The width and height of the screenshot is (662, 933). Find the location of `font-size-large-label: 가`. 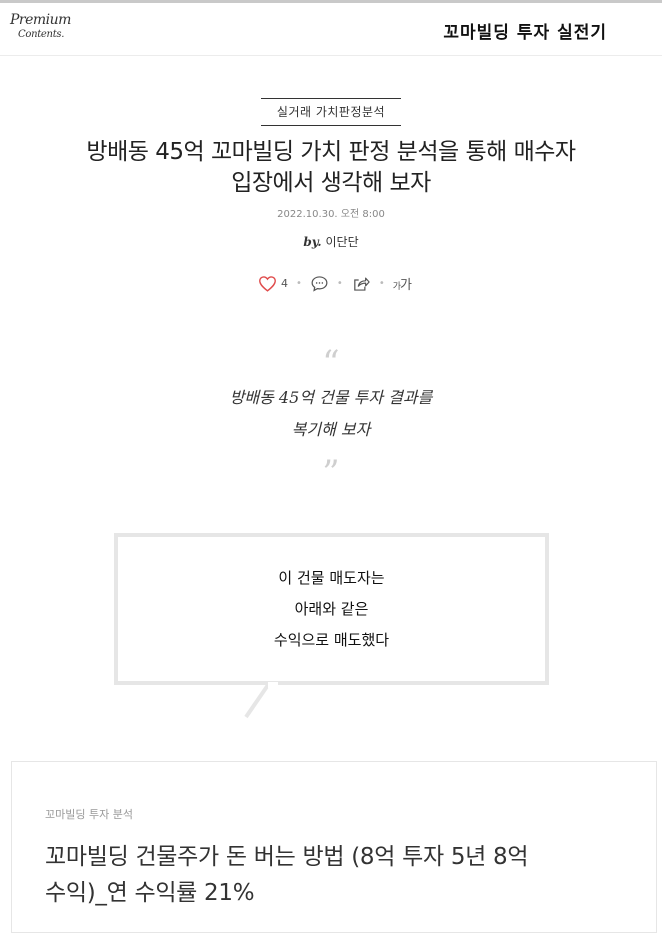

font-size-large-label: 가 is located at coordinates (406, 285).